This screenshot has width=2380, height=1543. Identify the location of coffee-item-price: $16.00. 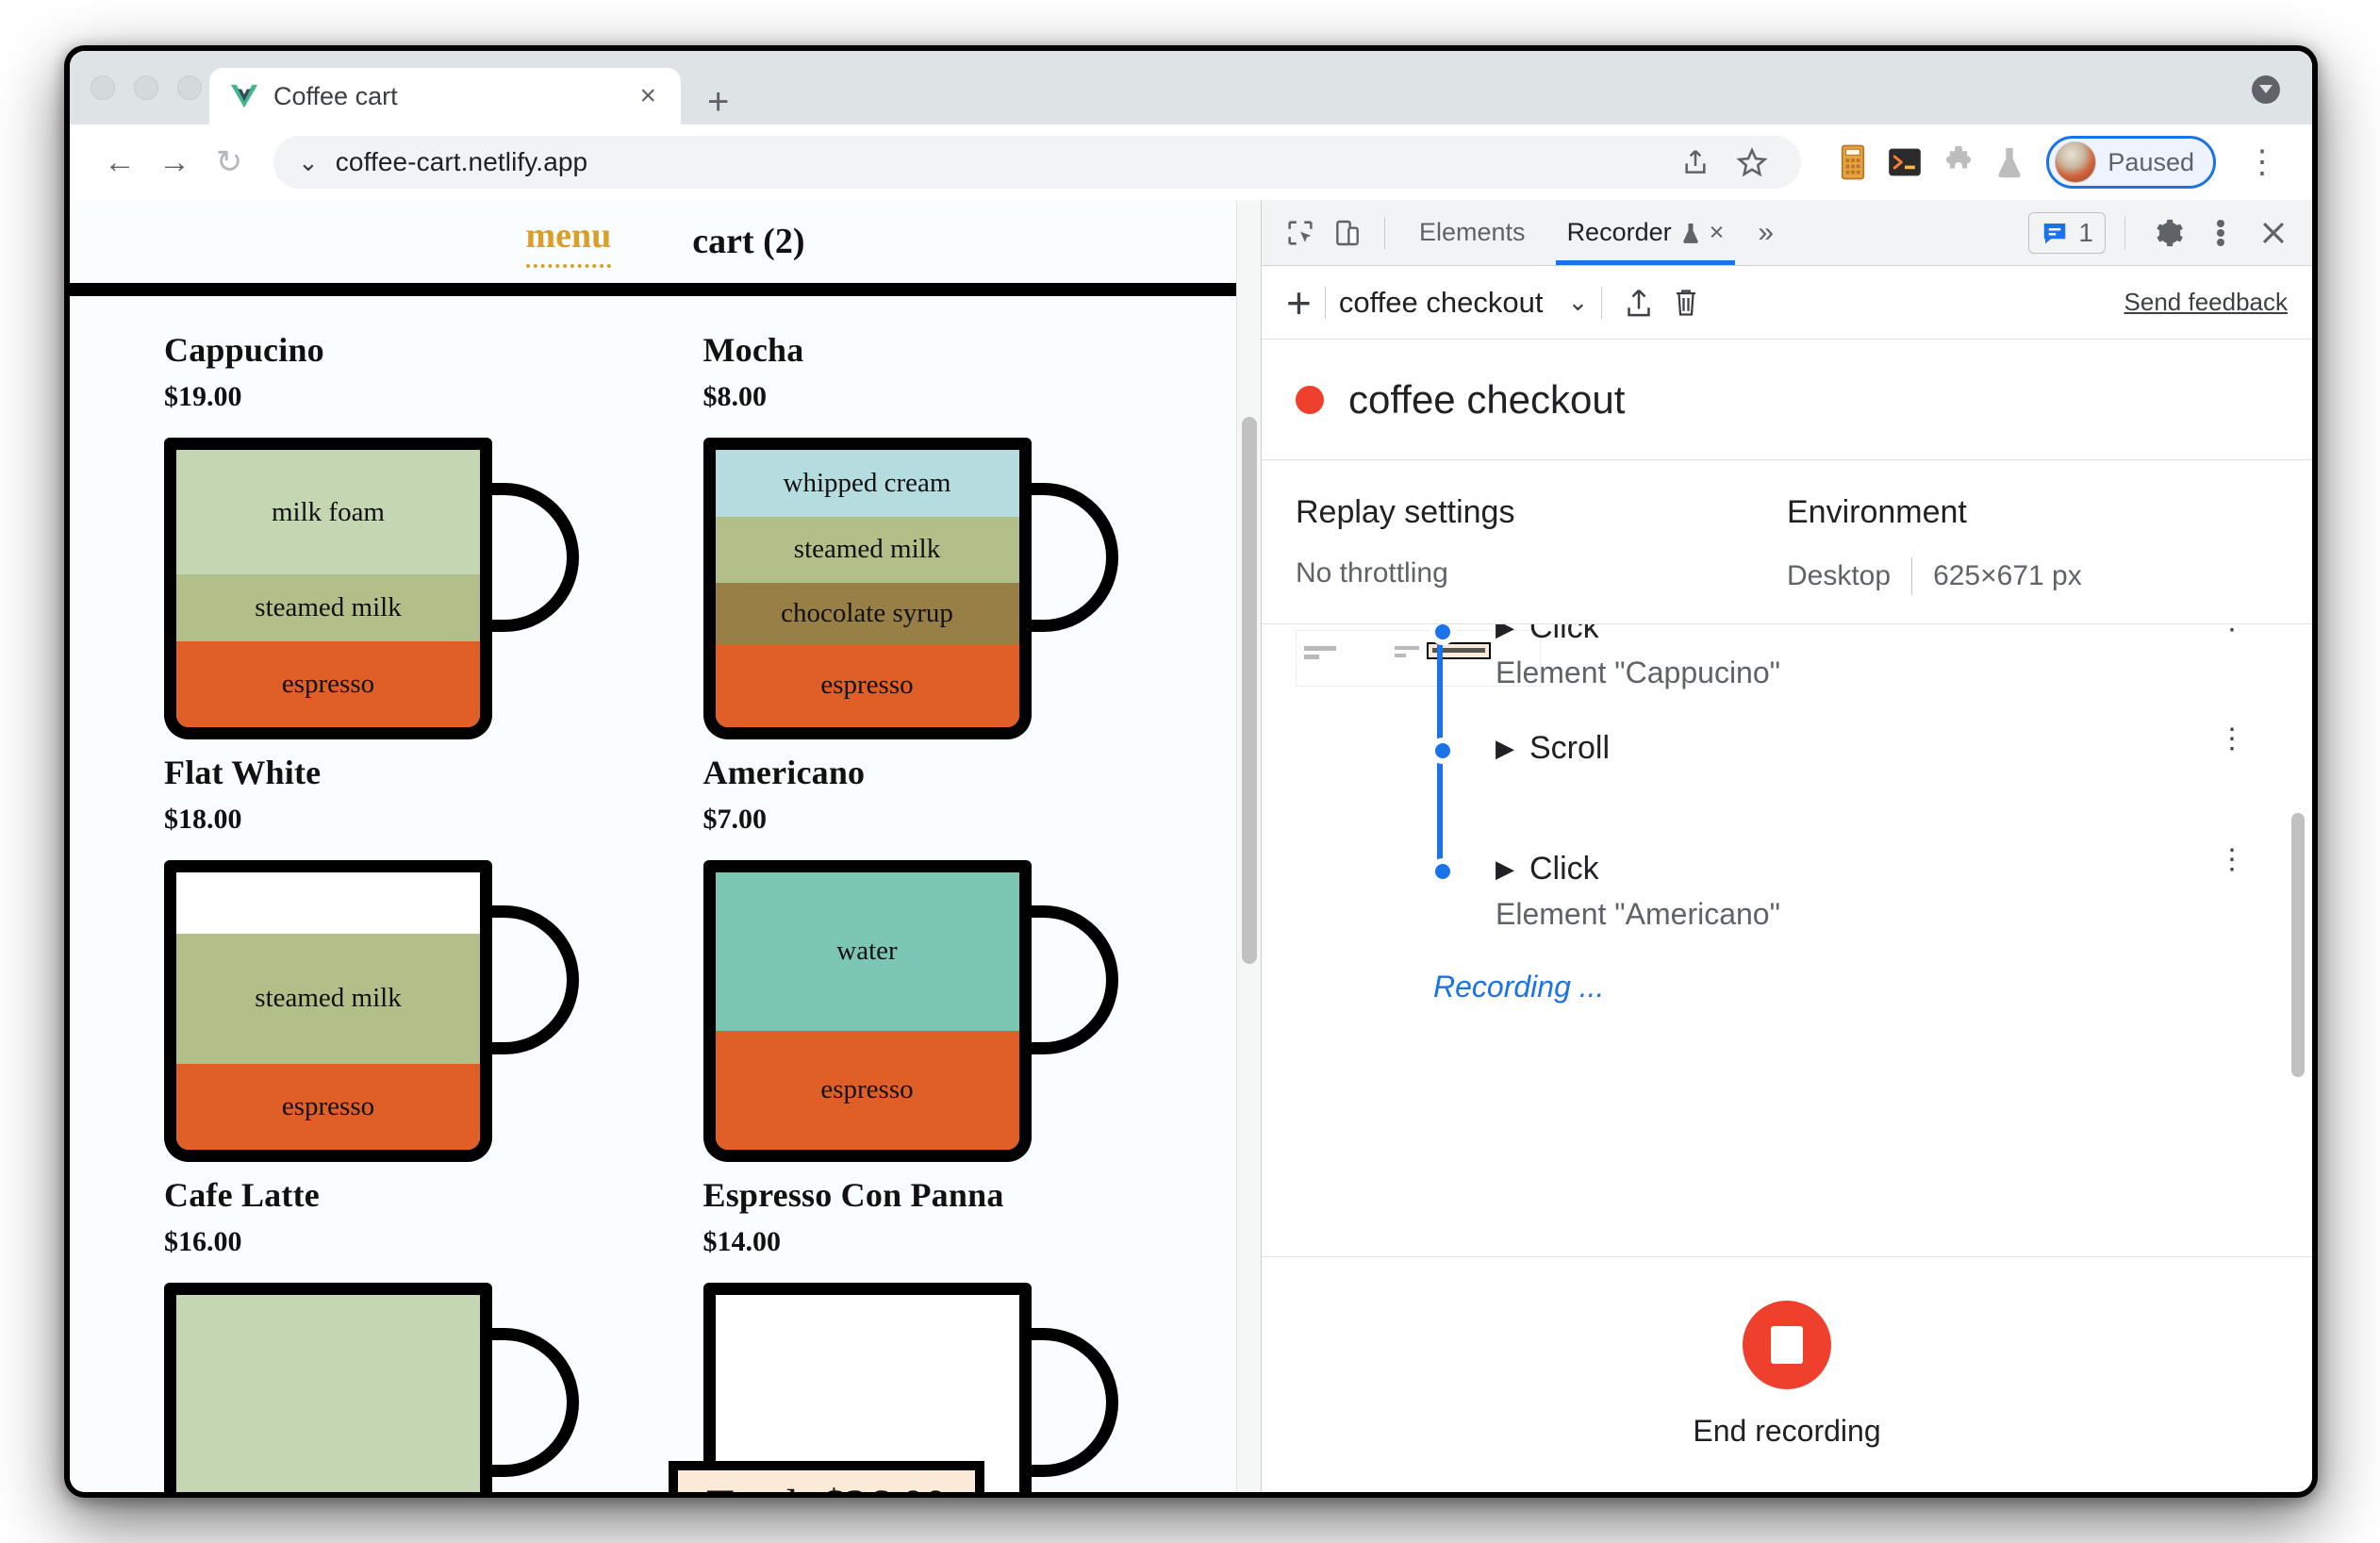
(203, 1241).